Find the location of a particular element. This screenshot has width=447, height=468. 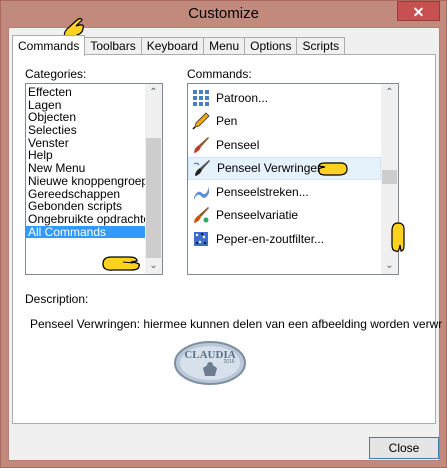

command-item-selected: Penseel Verwringen is located at coordinates (284, 168).